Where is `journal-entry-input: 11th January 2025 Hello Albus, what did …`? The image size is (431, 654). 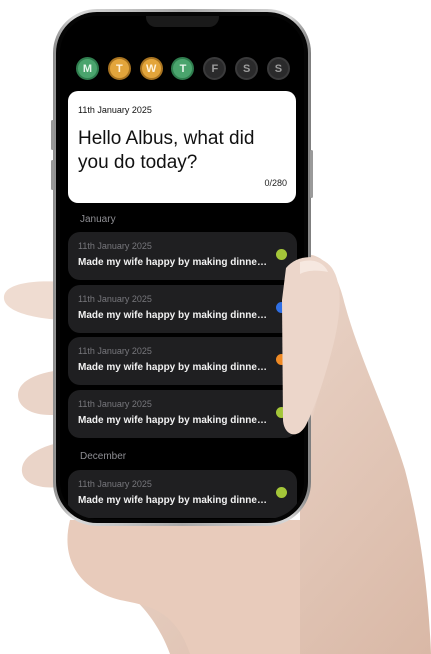
journal-entry-input: 11th January 2025 Hello Albus, what did … is located at coordinates (182, 147).